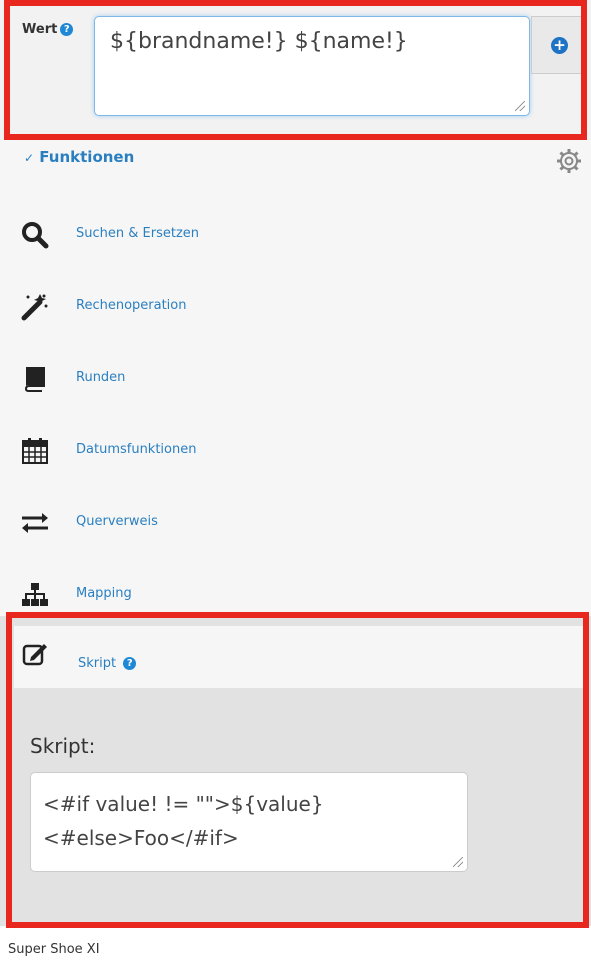  Describe the element at coordinates (569, 161) in the screenshot. I see `gear-icon` at that location.